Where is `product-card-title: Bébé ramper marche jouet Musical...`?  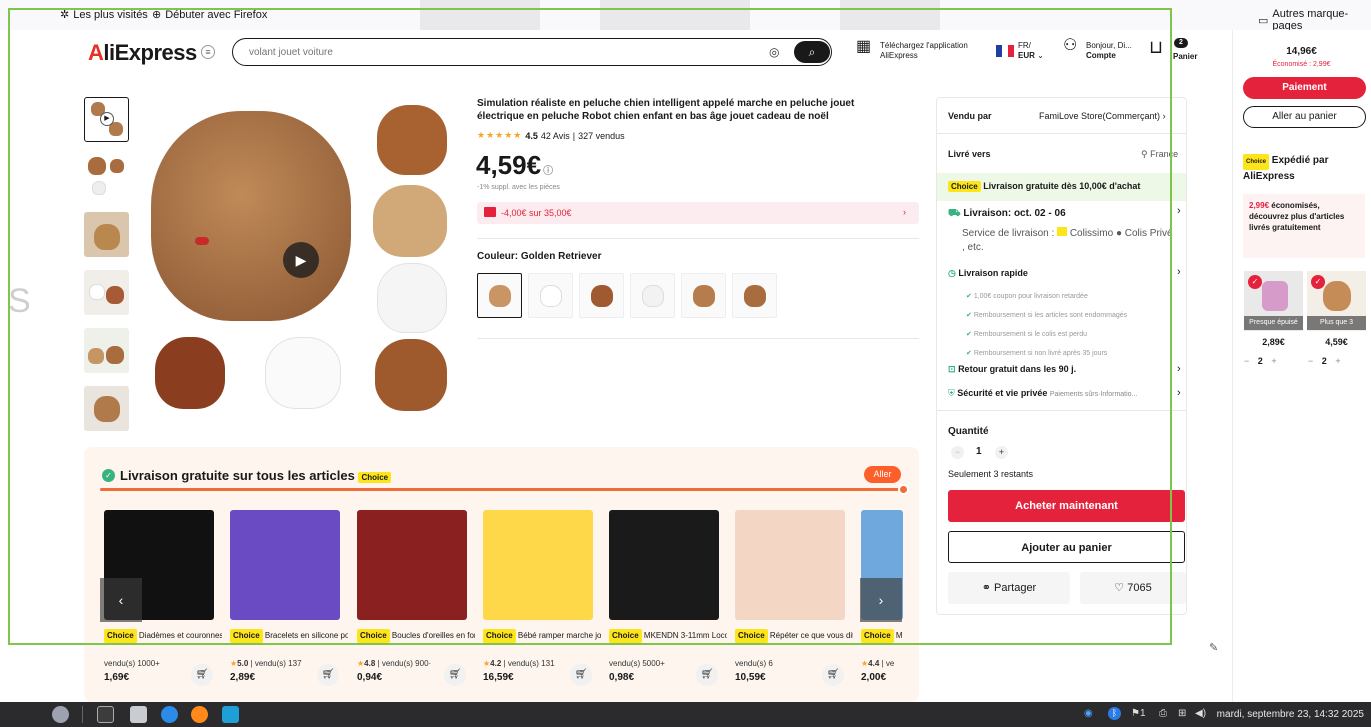
product-card-title: Bébé ramper marche jouet Musical... is located at coordinates (559, 635).